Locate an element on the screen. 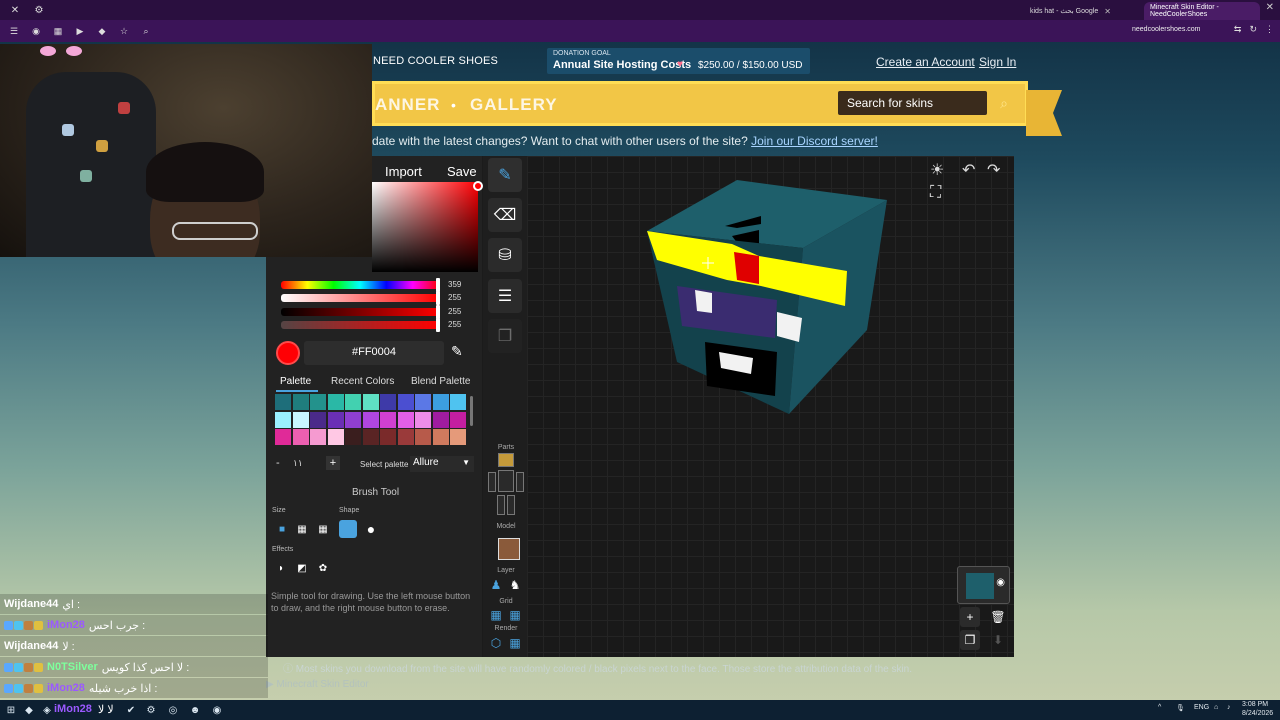 The height and width of the screenshot is (720, 1280). part-body is located at coordinates (506, 481).